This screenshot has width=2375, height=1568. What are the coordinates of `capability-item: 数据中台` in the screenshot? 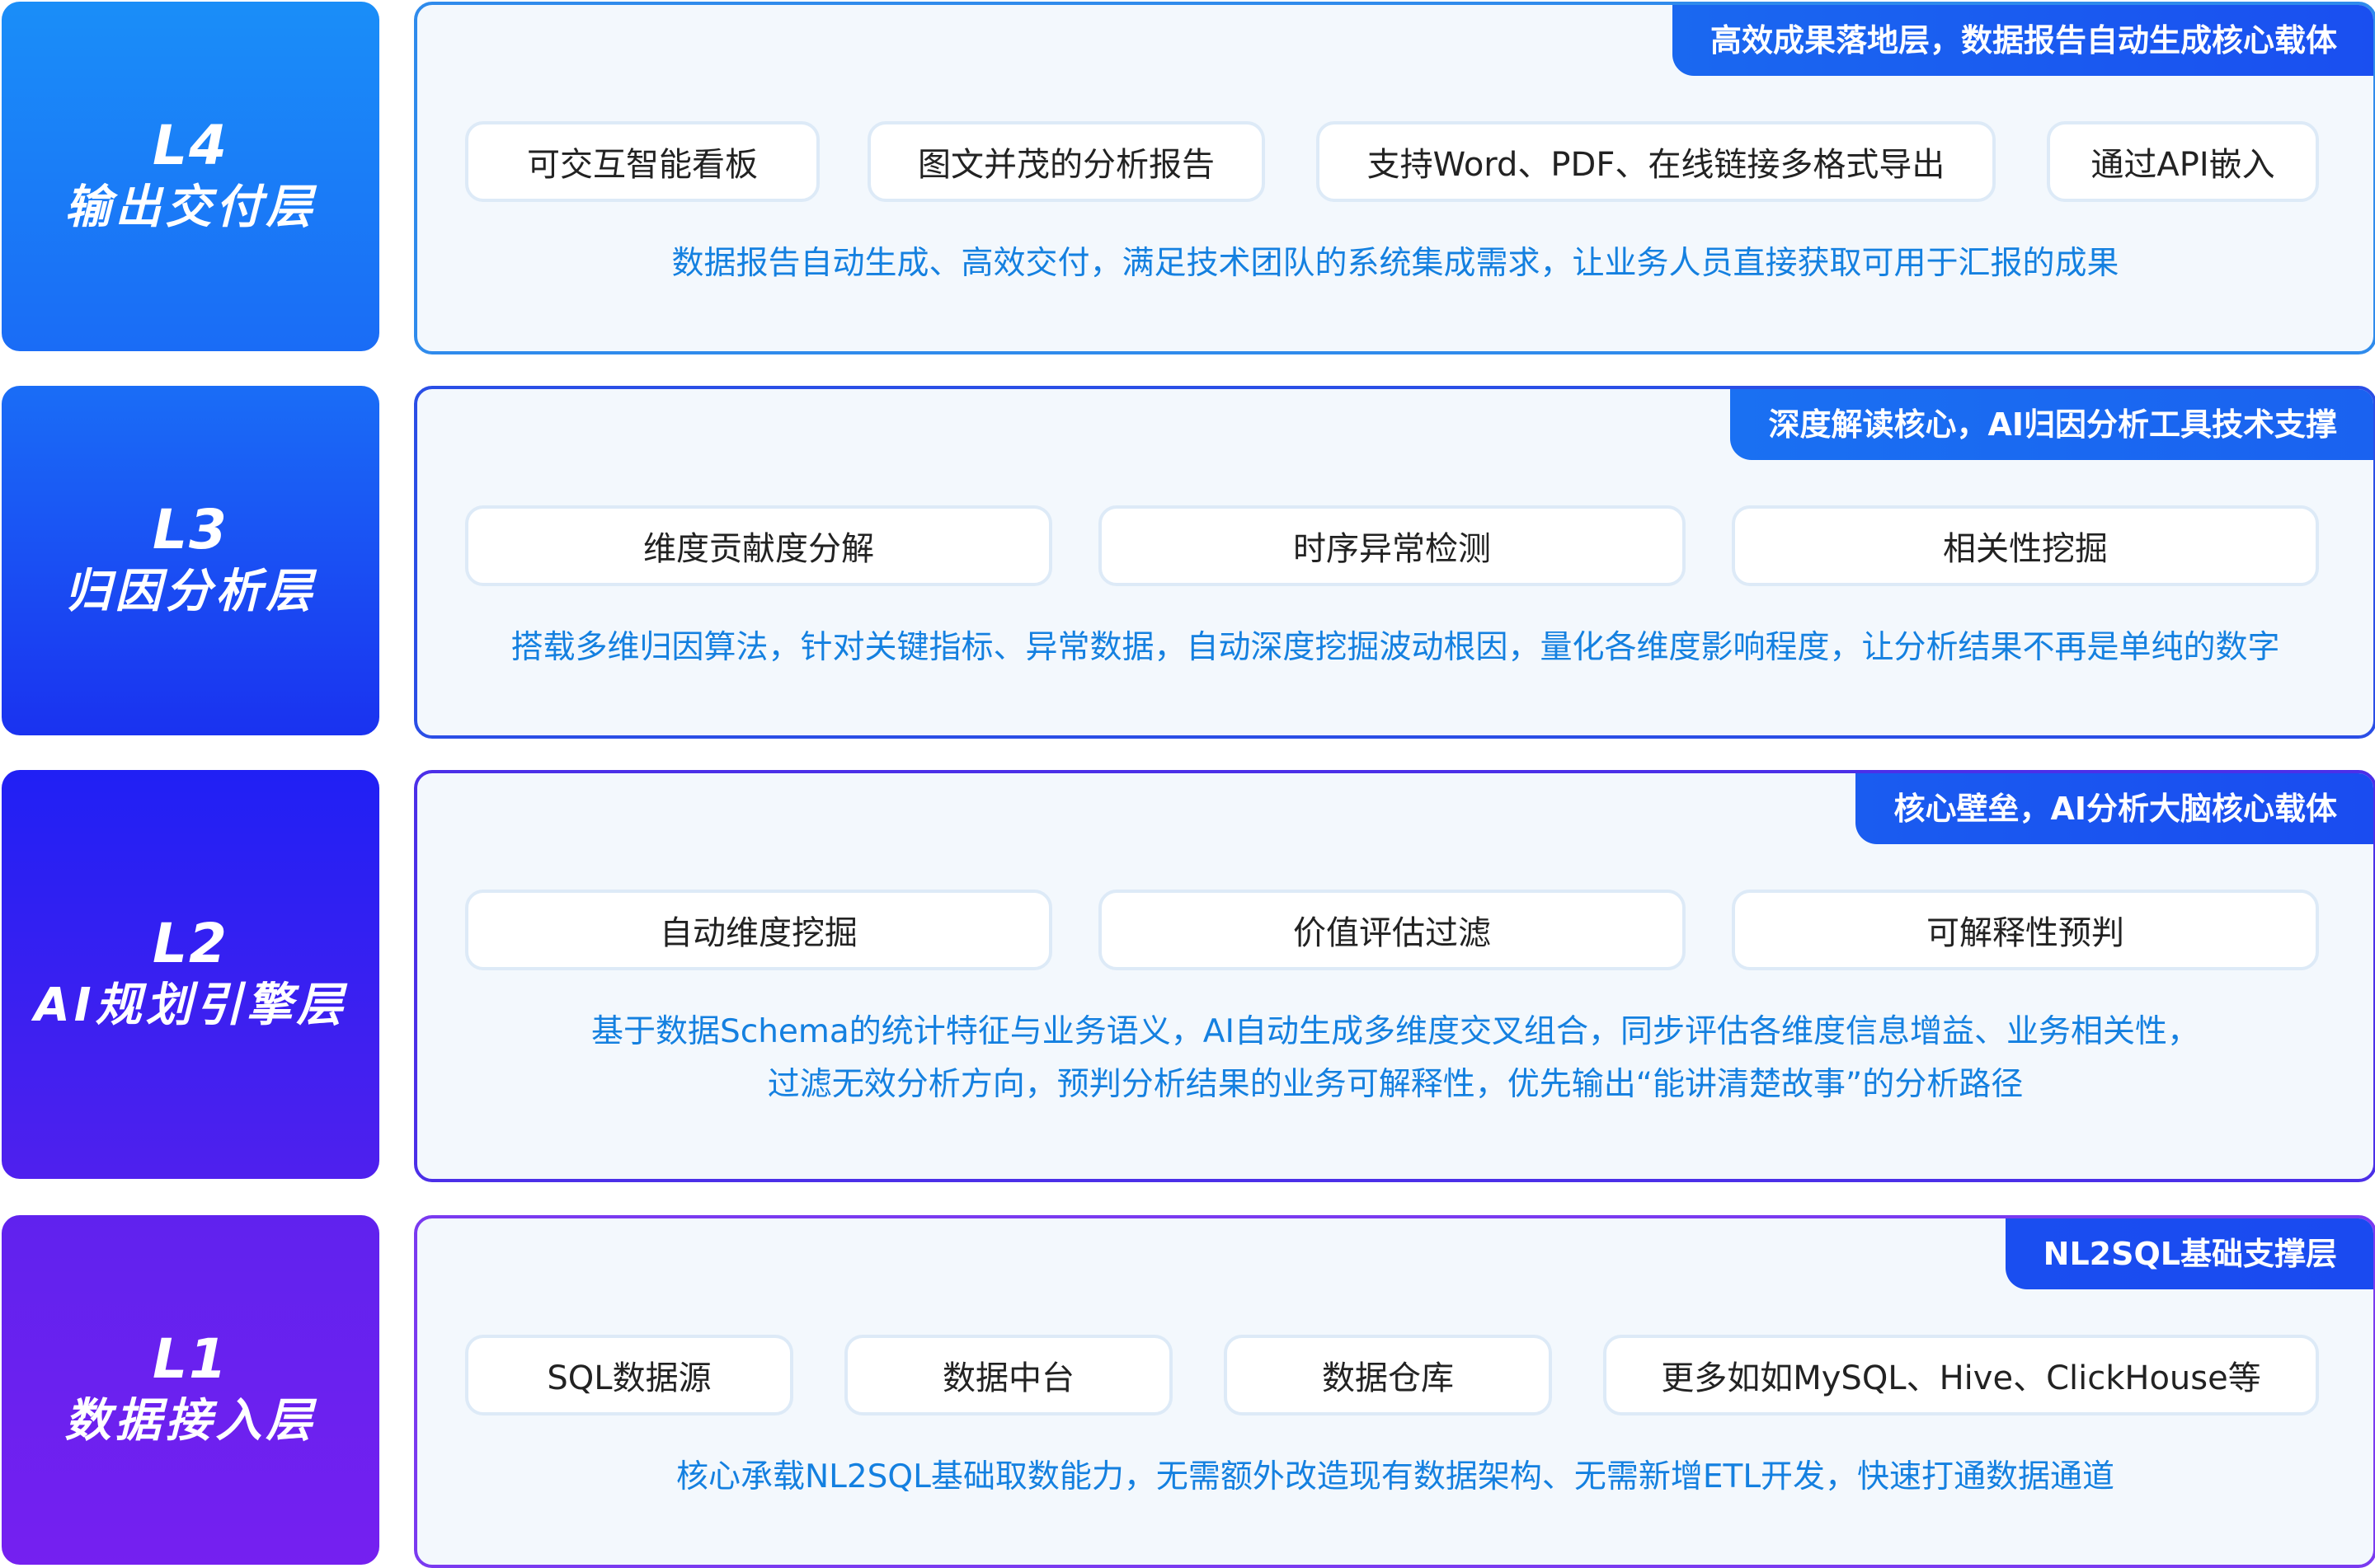 It's located at (1009, 1375).